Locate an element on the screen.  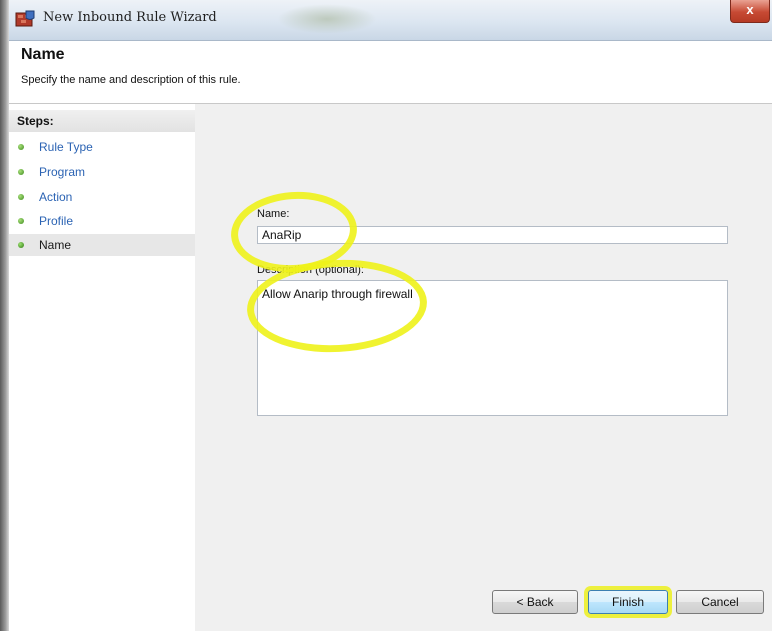
description-textarea: Allow Anarip through firewall is located at coordinates (492, 348).